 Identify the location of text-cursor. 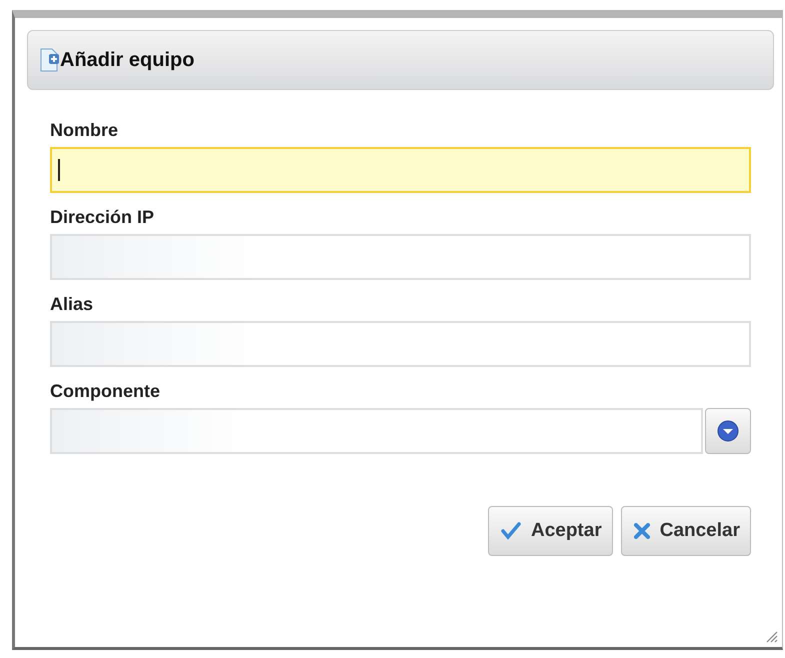
(59, 170).